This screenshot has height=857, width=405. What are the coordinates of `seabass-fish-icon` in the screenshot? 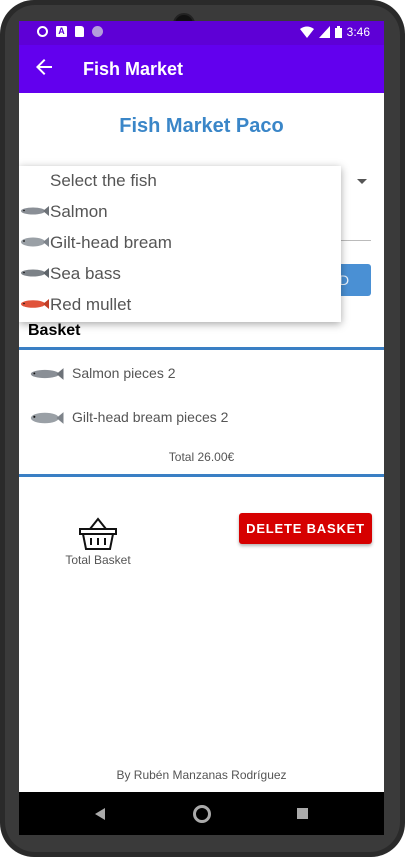 It's located at (35, 273).